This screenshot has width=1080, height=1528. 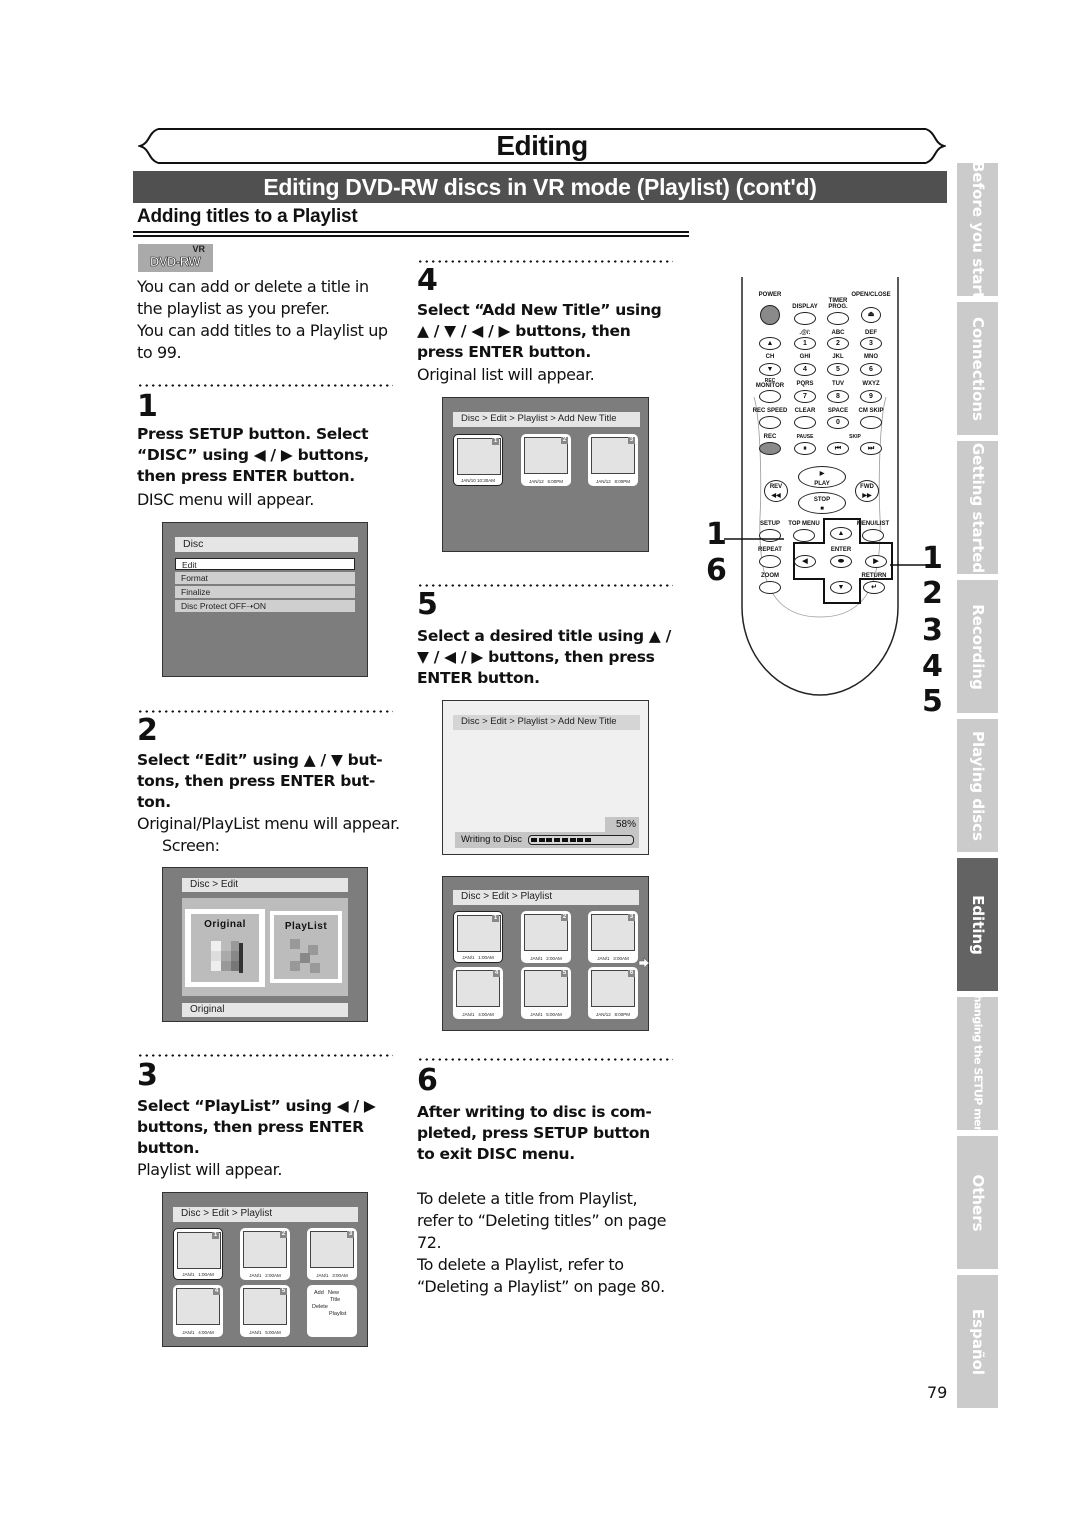 I want to click on option-playlist: PlayList, so click(x=306, y=947).